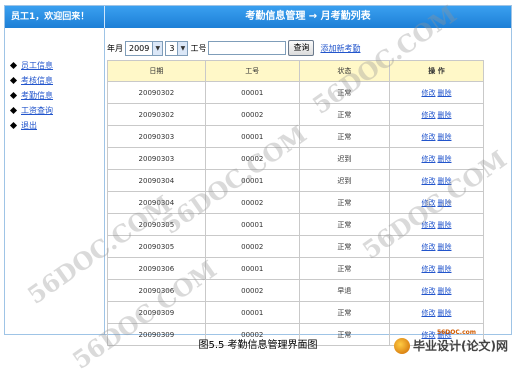  Describe the element at coordinates (156, 312) in the screenshot. I see `date-cell: 20090309` at that location.